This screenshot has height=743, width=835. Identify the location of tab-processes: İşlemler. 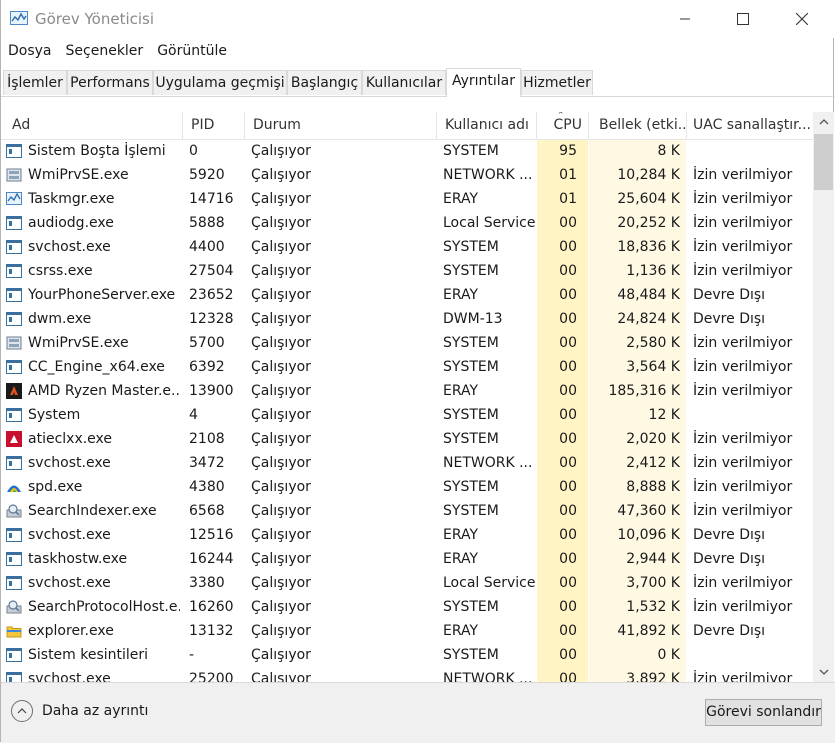
(35, 82).